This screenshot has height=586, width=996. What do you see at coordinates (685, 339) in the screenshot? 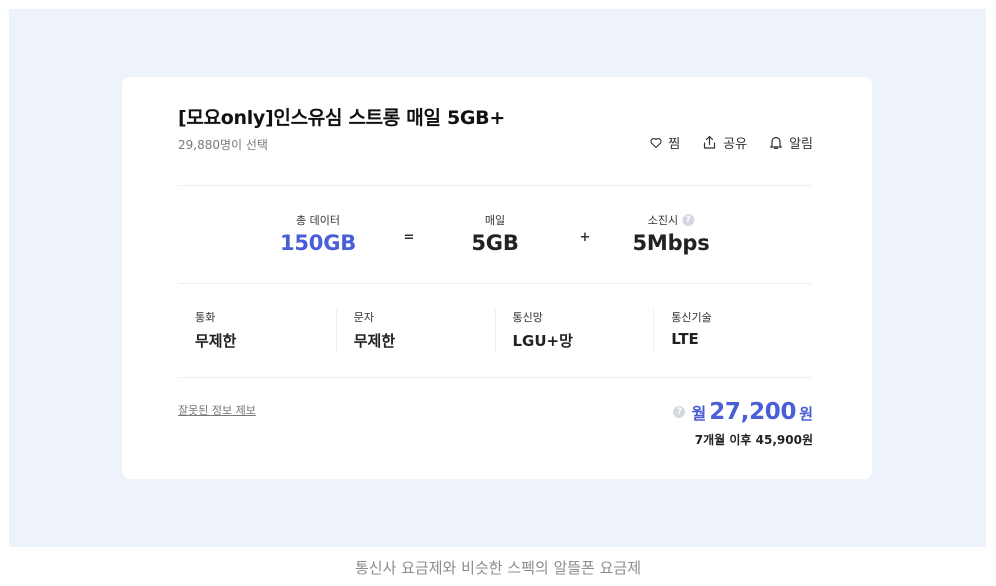
I see `spec-value: LTE` at bounding box center [685, 339].